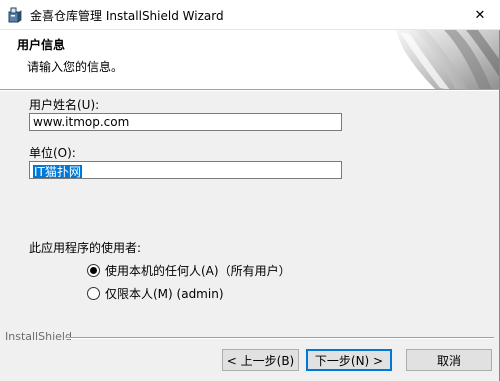  I want to click on installshield-brand: InstallShield, so click(38, 336).